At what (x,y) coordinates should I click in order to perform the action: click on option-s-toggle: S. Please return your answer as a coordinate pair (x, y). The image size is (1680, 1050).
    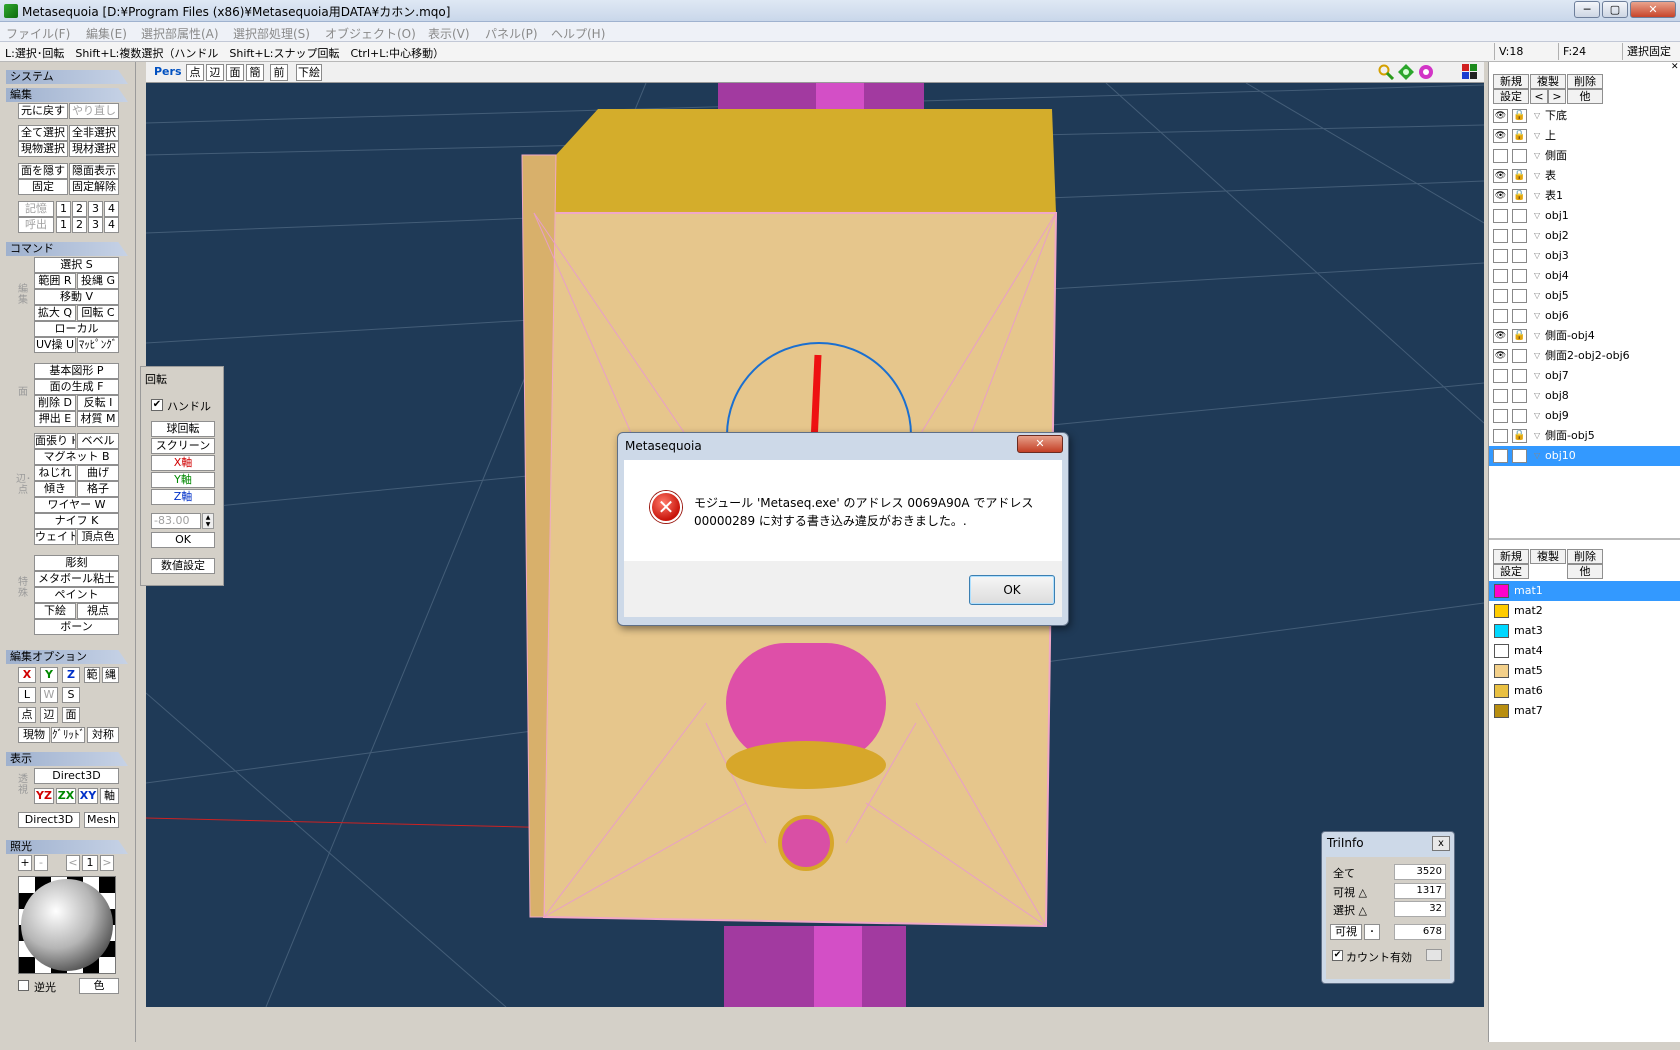
    Looking at the image, I should click on (71, 695).